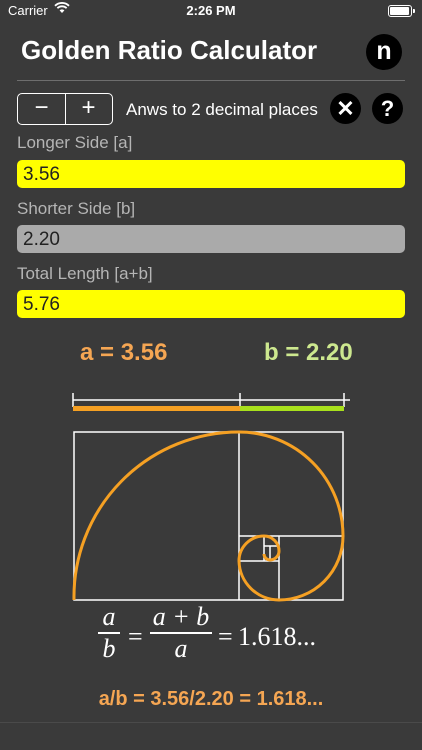 This screenshot has width=422, height=750. I want to click on total-length-label: Total Length [a+b], so click(85, 273).